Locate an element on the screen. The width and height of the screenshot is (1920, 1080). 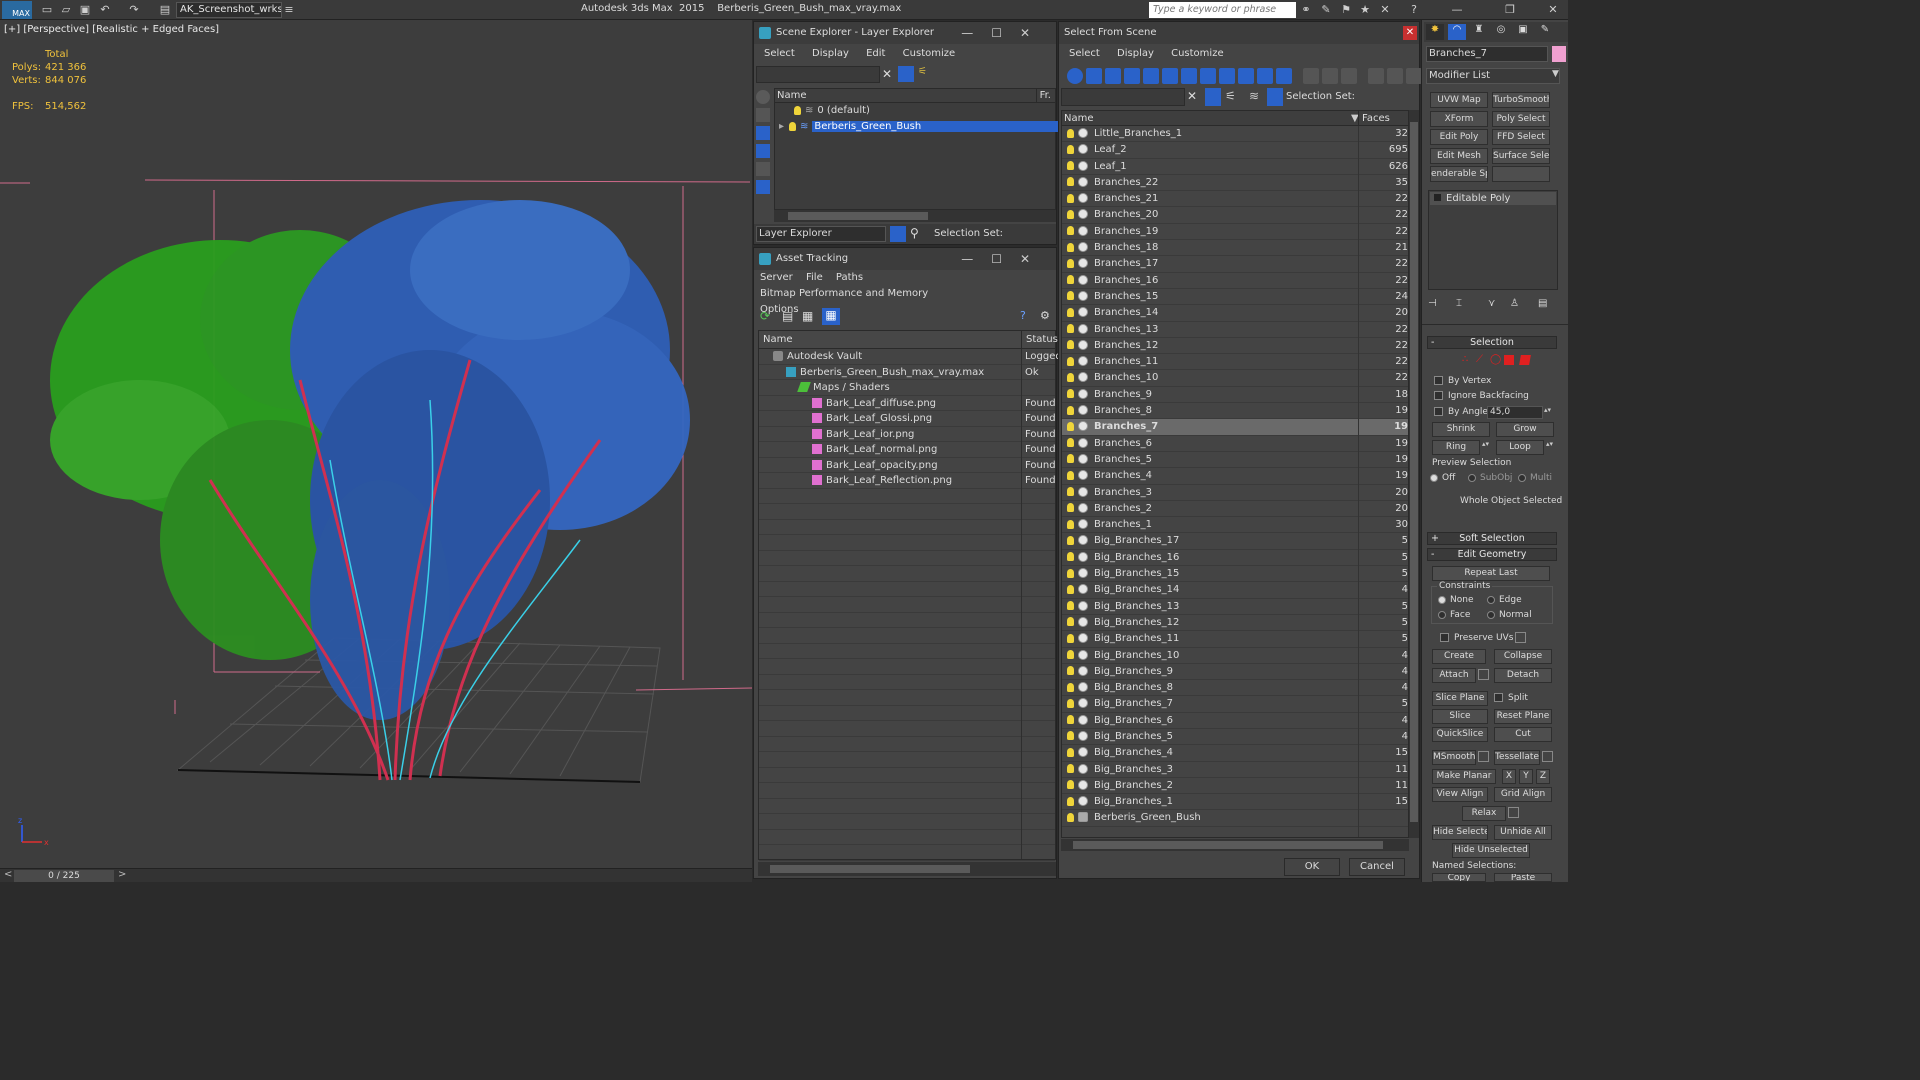
help-icon: ? is located at coordinates (1023, 315).